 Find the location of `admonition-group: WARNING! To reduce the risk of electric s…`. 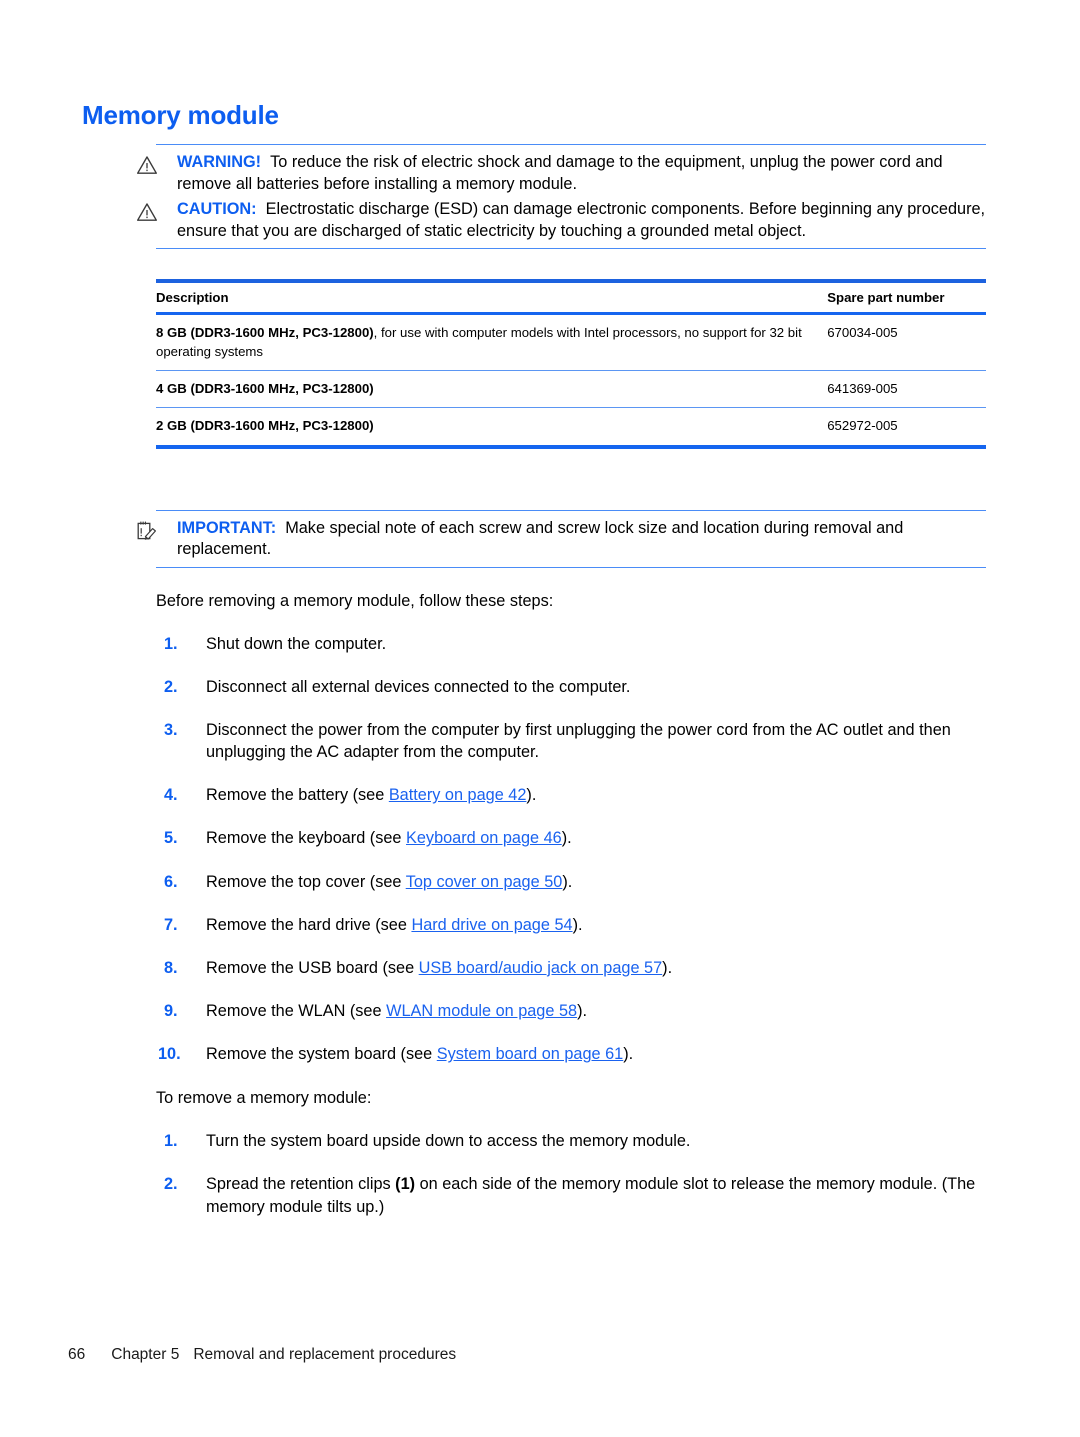

admonition-group: WARNING! To reduce the risk of electric s… is located at coordinates (561, 196).